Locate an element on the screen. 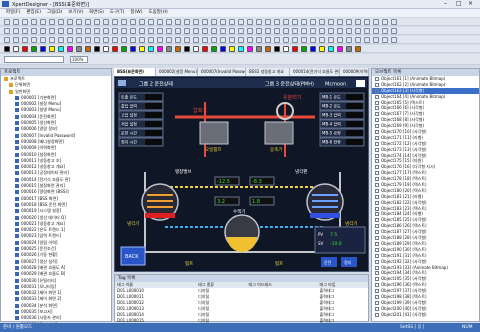 The height and width of the screenshot is (332, 480). close-button: × is located at coordinates (470, 4).